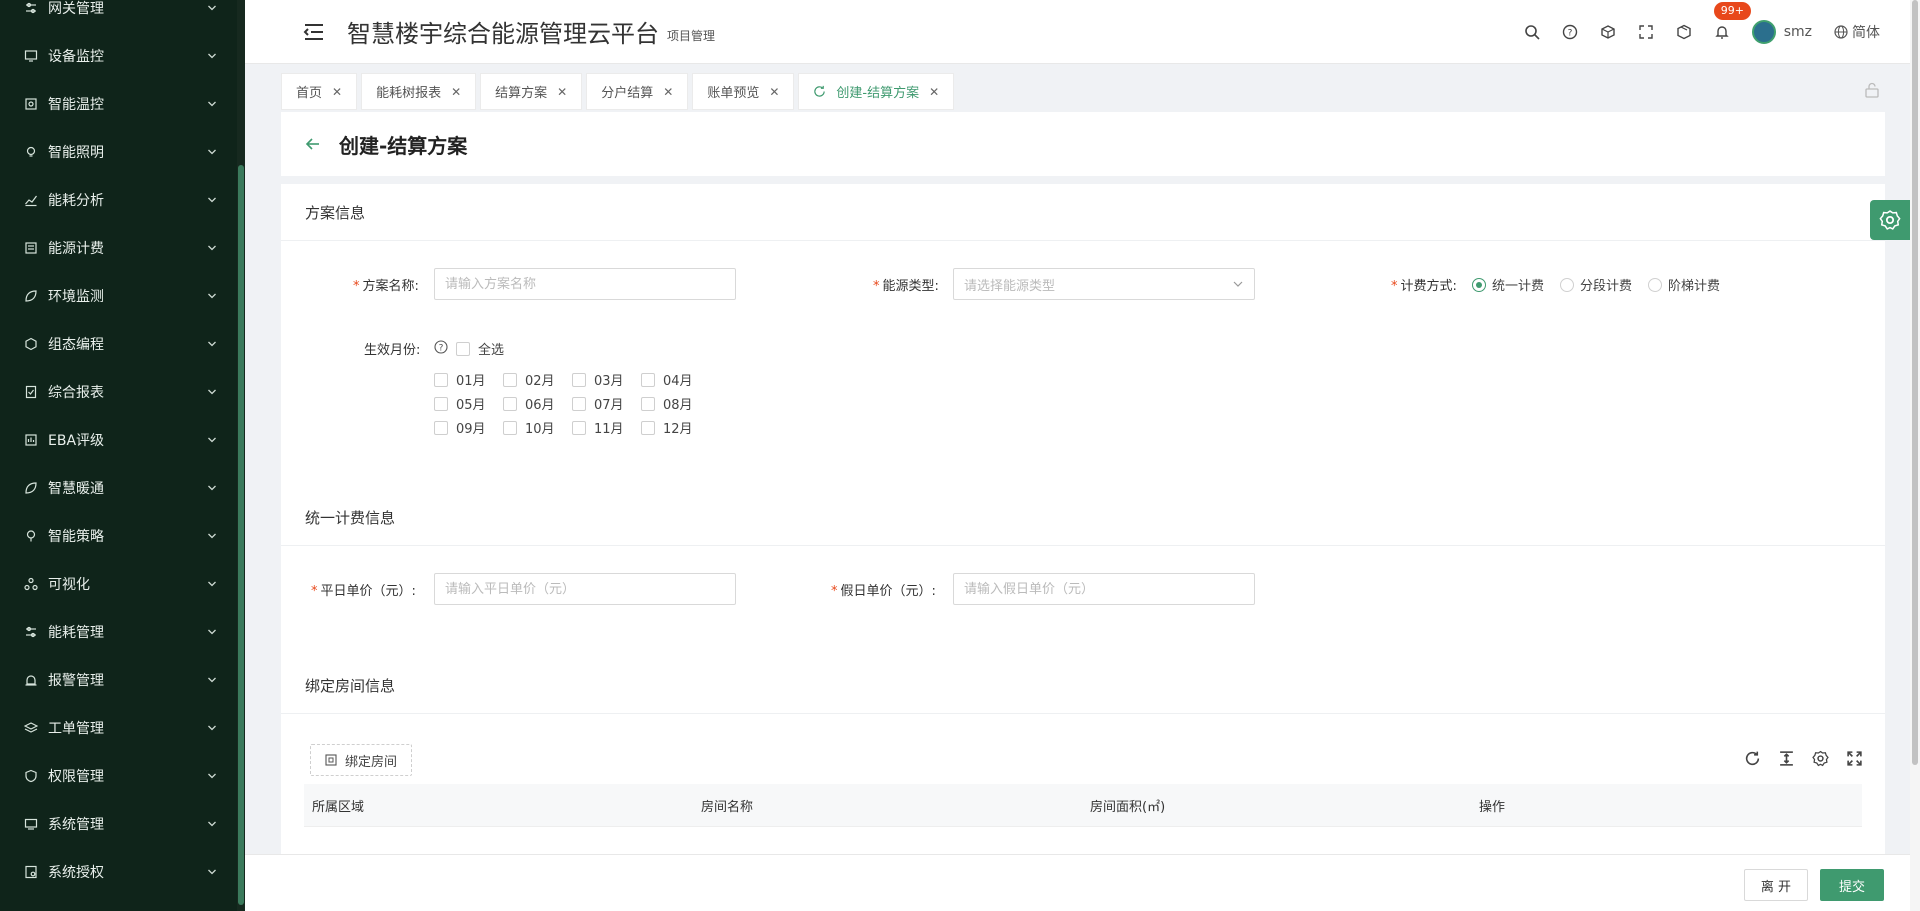 This screenshot has width=1920, height=911. What do you see at coordinates (118, 488) in the screenshot?
I see `sidebar-item: 智慧暖通` at bounding box center [118, 488].